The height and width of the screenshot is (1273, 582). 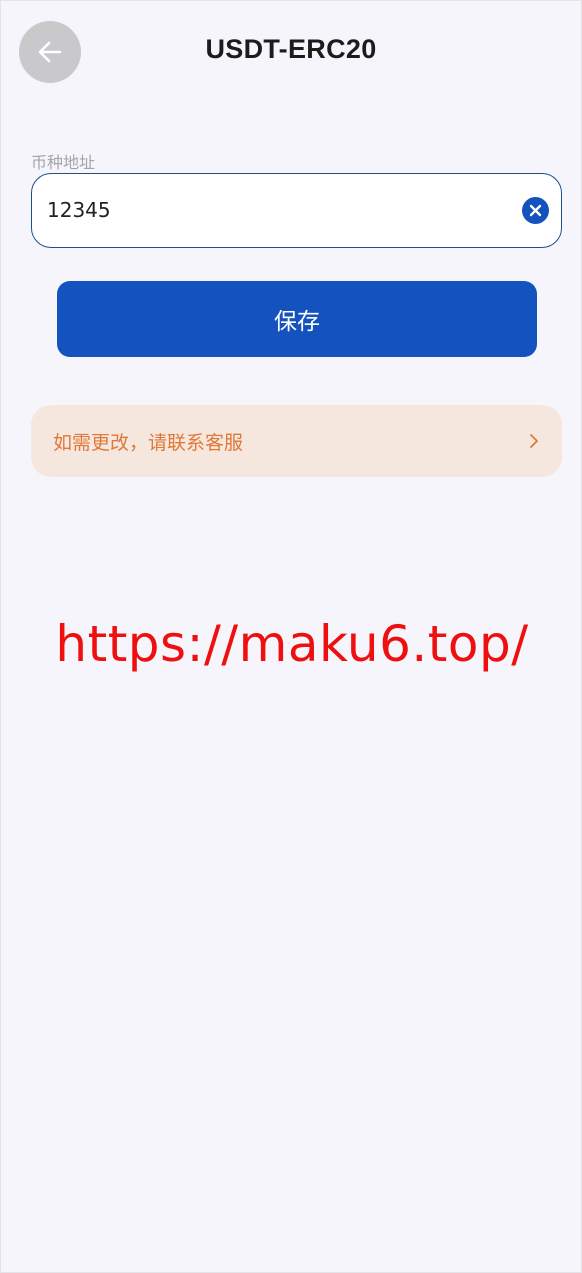 I want to click on contact-support-text: 如需更改，请联系客服, so click(x=148, y=442).